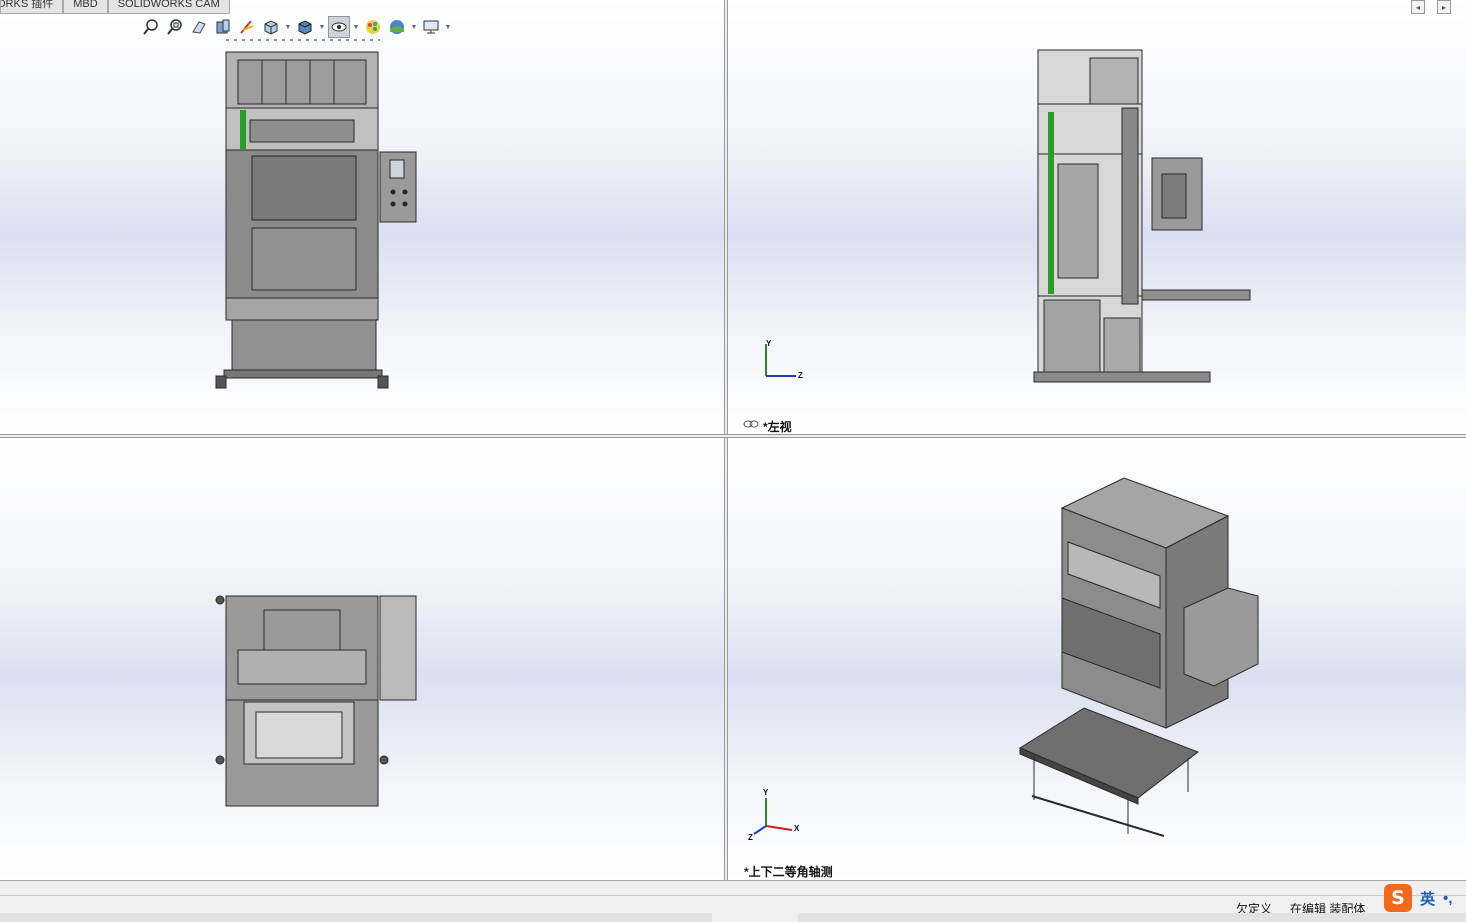 This screenshot has height=922, width=1466. What do you see at coordinates (1398, 898) in the screenshot?
I see `sogou-ime-icon: S` at bounding box center [1398, 898].